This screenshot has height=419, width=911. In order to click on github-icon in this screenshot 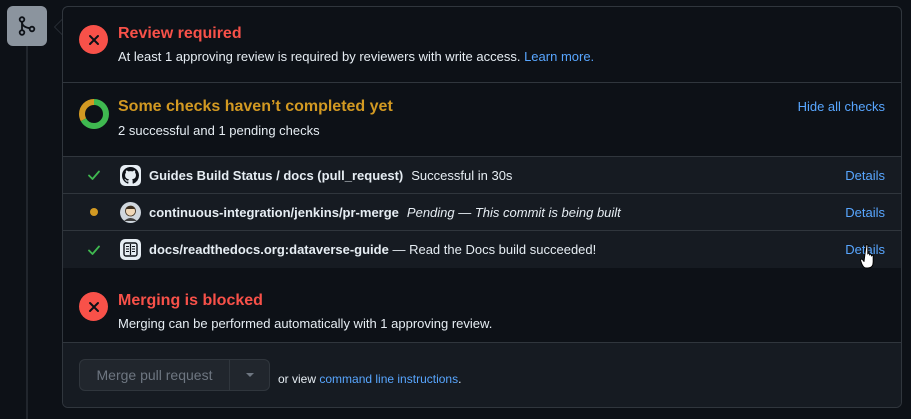, I will do `click(130, 175)`.